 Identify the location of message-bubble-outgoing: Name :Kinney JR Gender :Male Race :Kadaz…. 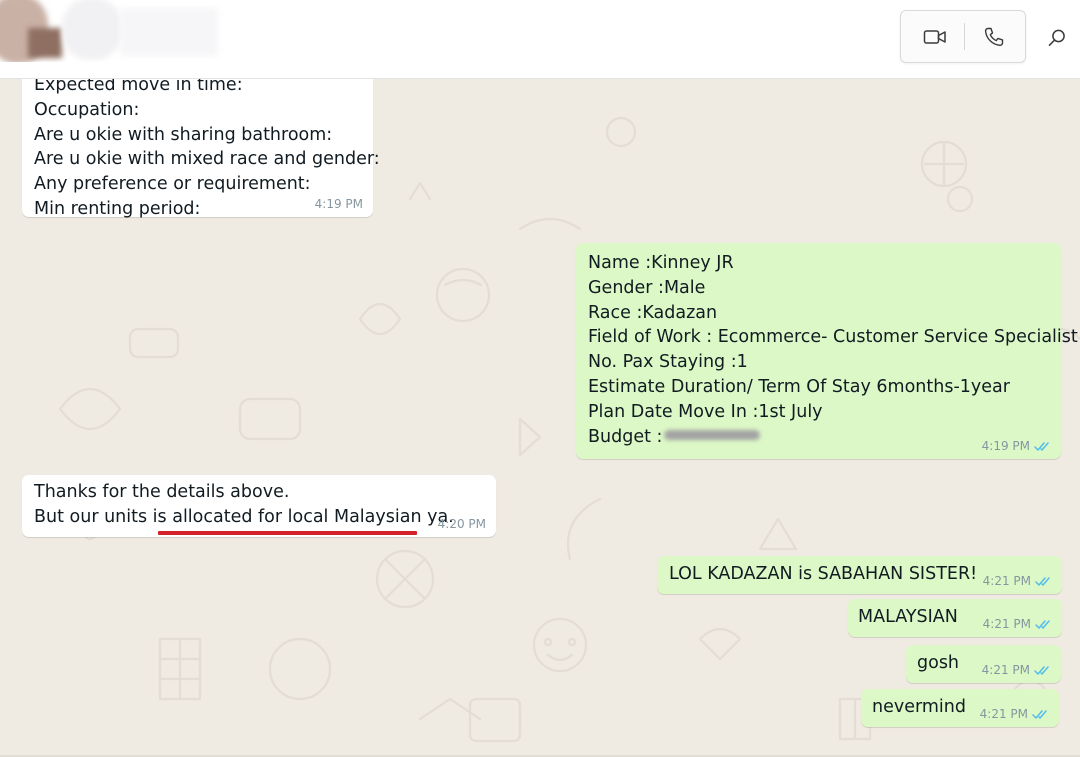
(827, 351).